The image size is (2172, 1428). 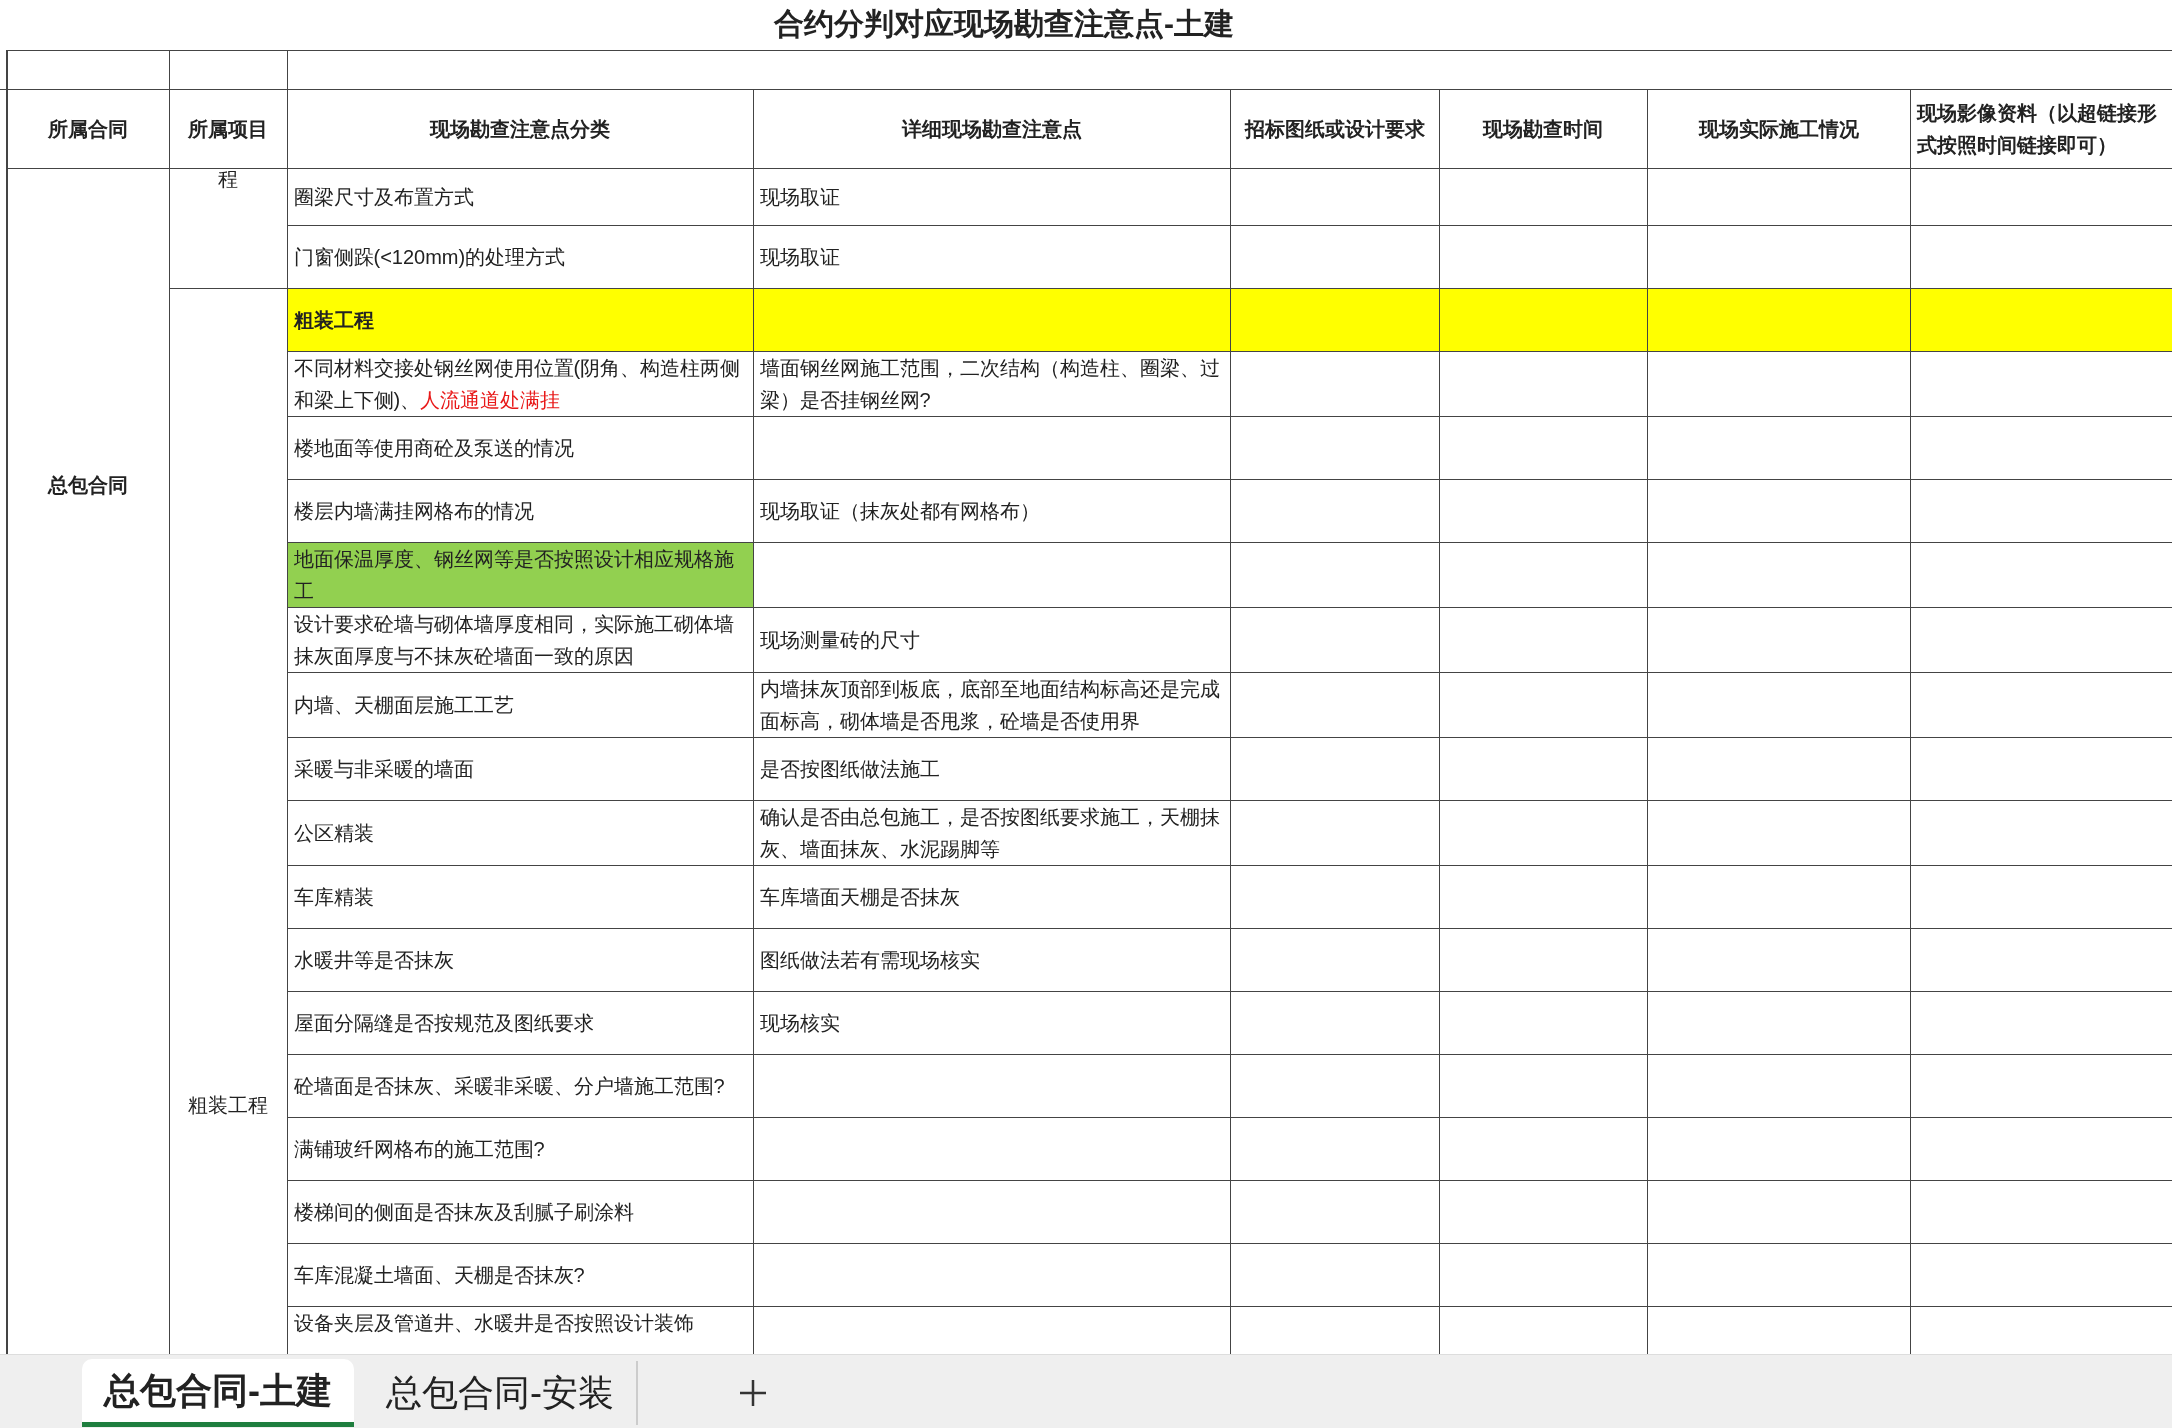 I want to click on table-cell: 地面保温厚度、钢丝网等是否按照设计相应规格施工, so click(x=520, y=575).